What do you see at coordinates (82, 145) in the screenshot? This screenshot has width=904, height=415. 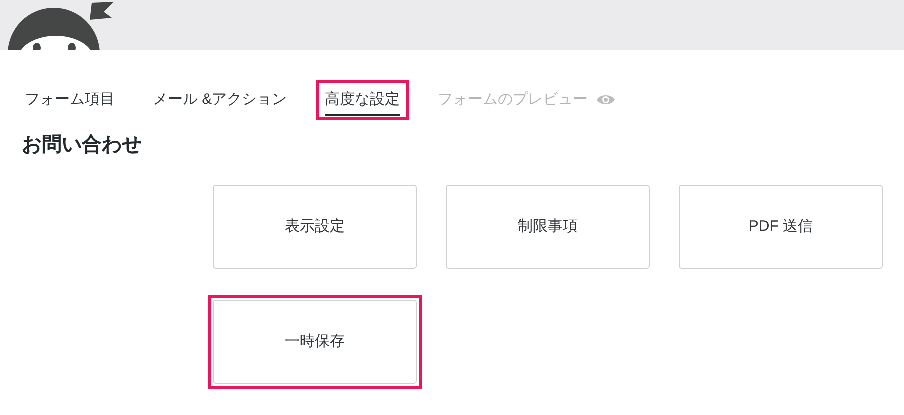 I see `form-title: お問い合わせ` at bounding box center [82, 145].